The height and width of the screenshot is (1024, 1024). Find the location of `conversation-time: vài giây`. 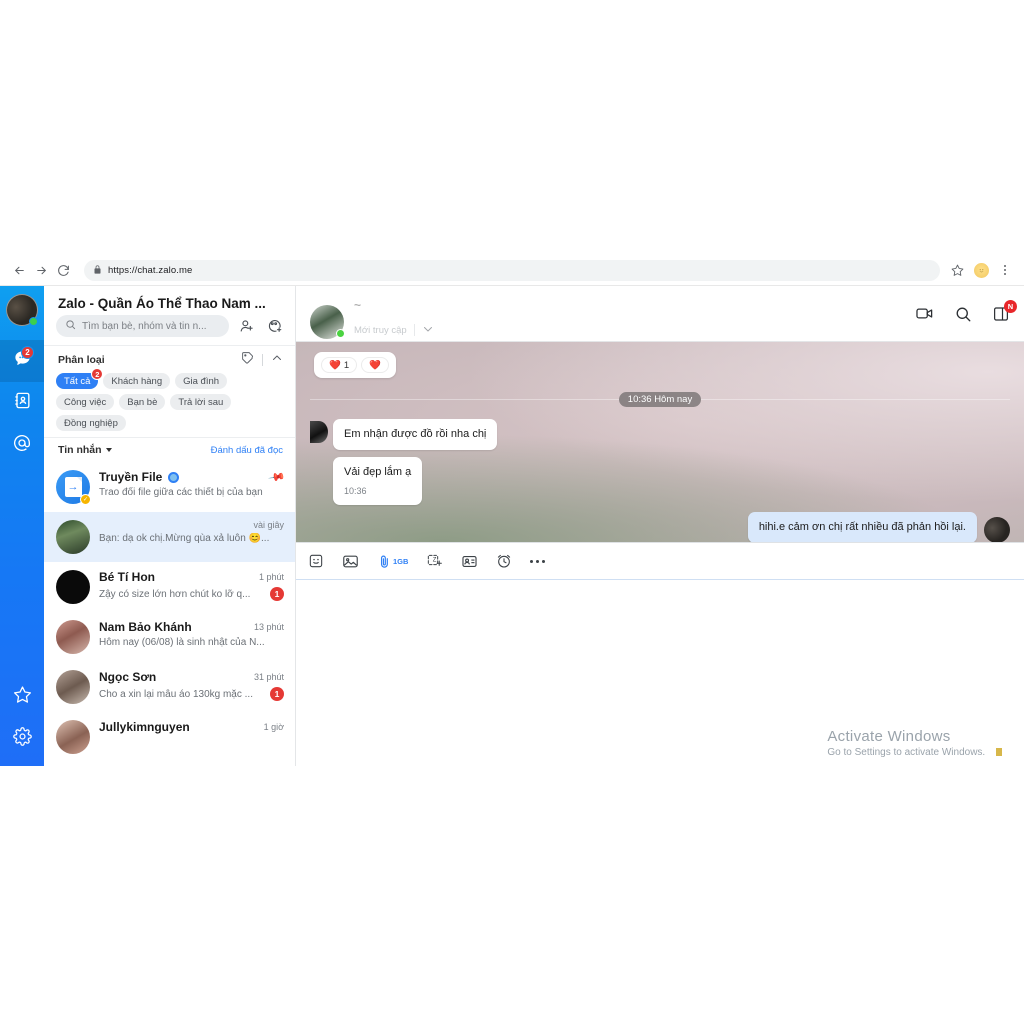

conversation-time: vài giây is located at coordinates (268, 525).